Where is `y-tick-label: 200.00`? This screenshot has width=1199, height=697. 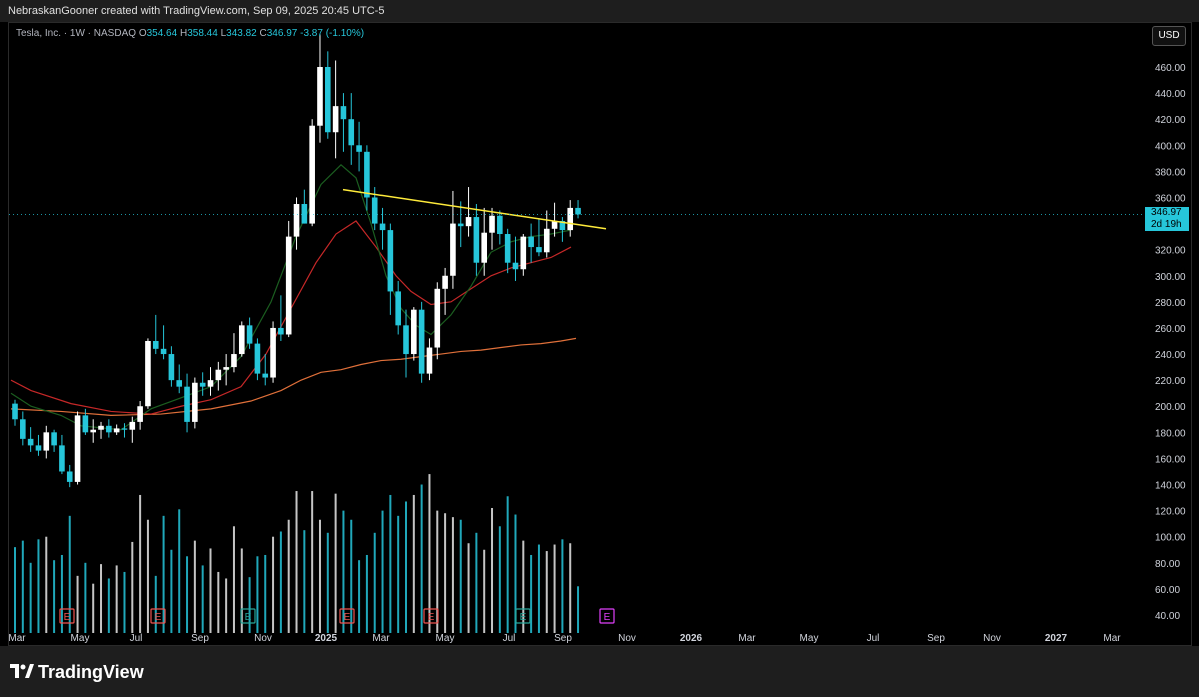
y-tick-label: 200.00 is located at coordinates (1170, 407).